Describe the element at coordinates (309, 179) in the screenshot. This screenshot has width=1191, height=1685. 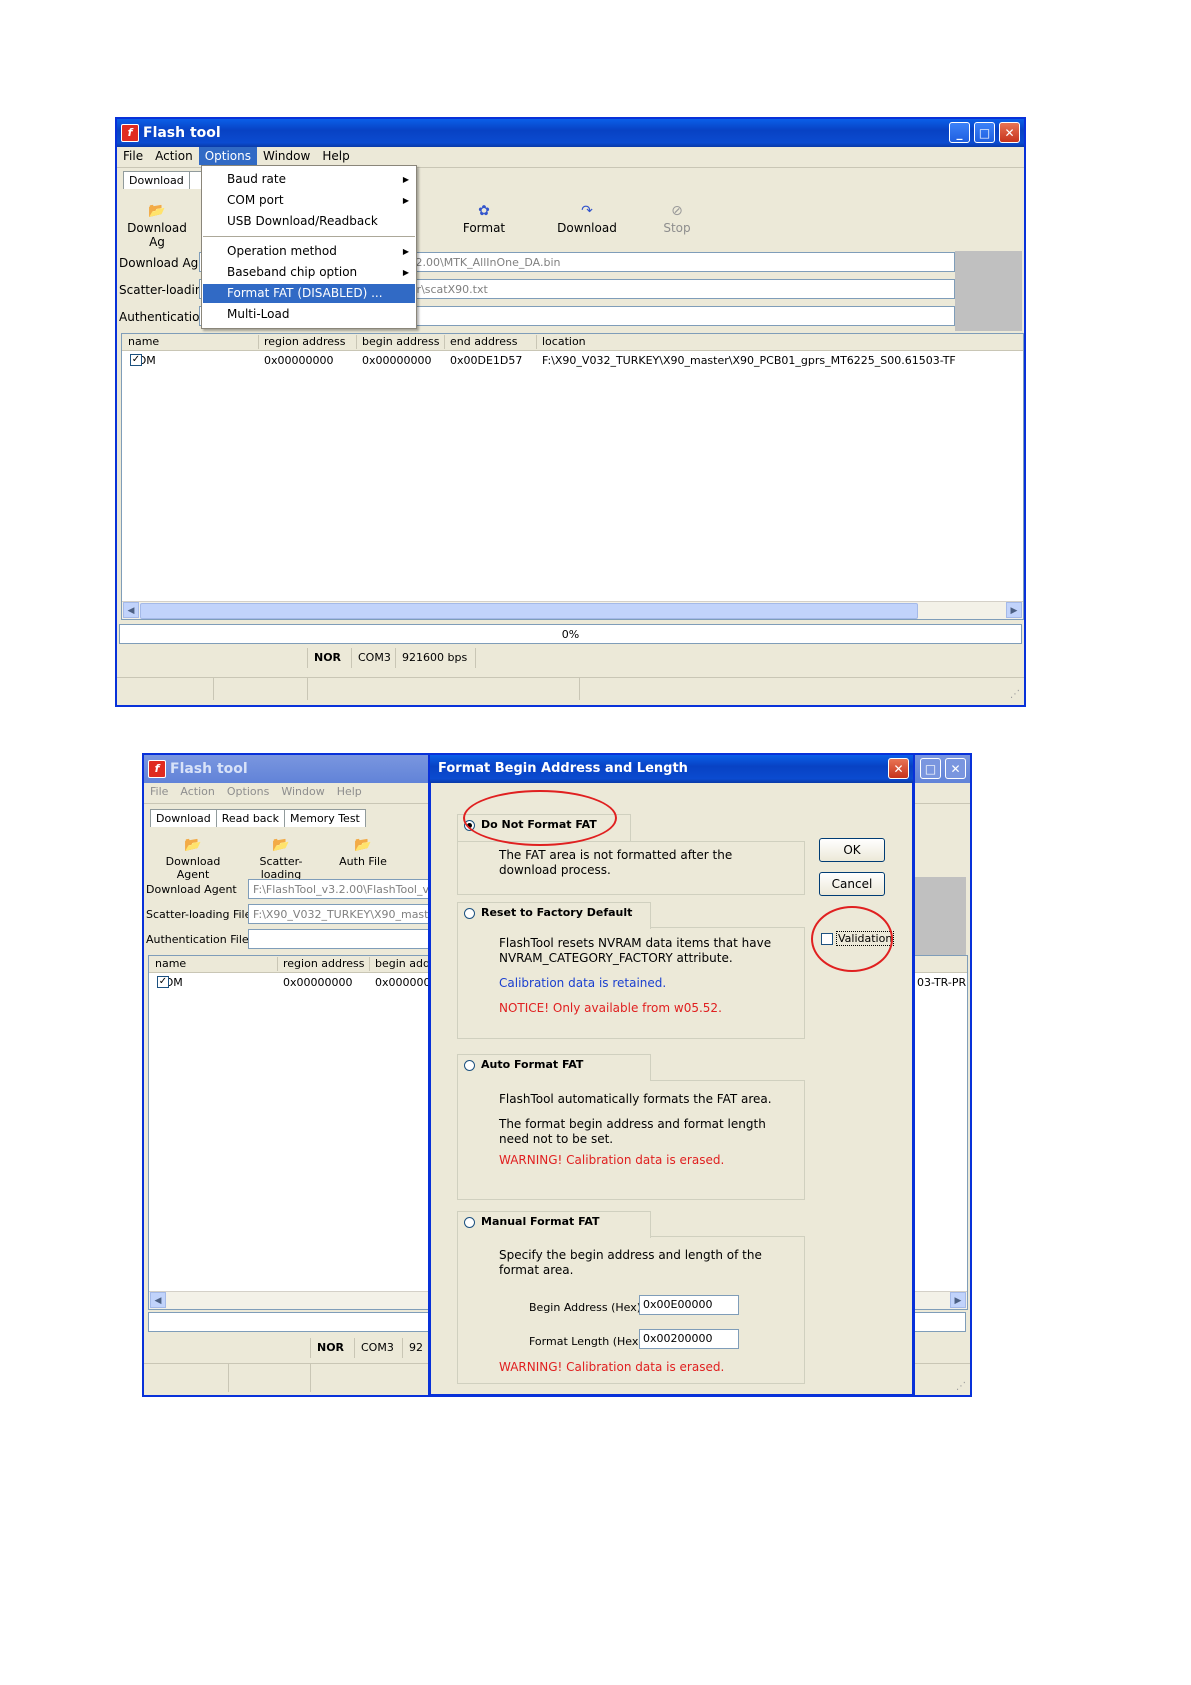
I see `menu-item-baud-rate: Baud rate ▶` at that location.